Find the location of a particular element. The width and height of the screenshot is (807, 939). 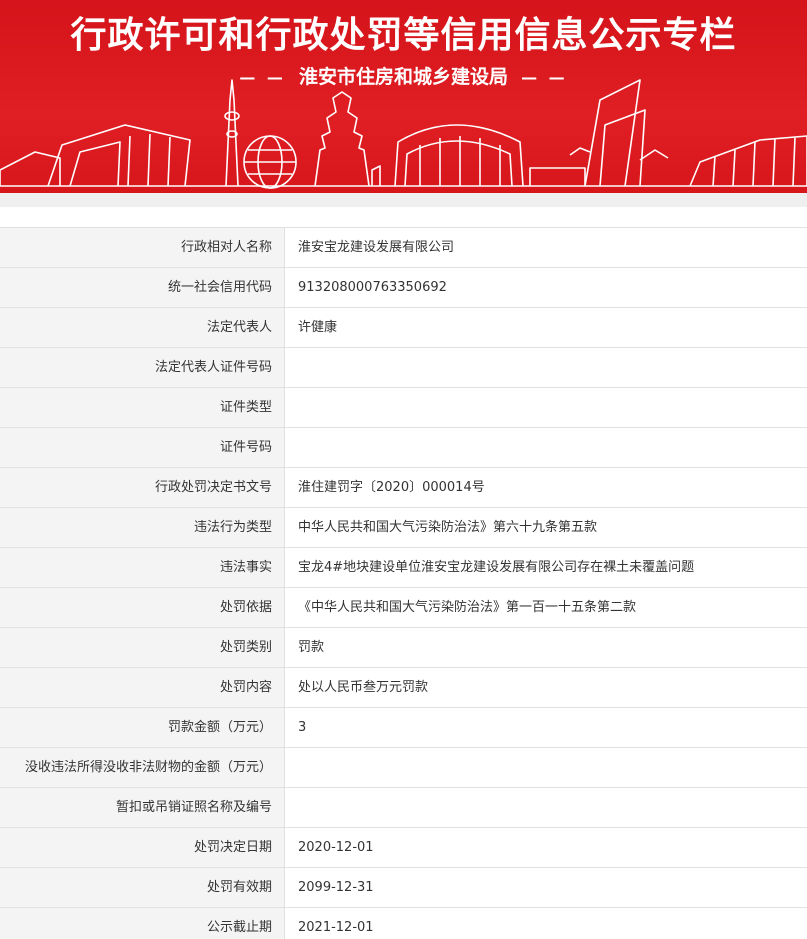

row-label: 证件类型 is located at coordinates (142, 407).